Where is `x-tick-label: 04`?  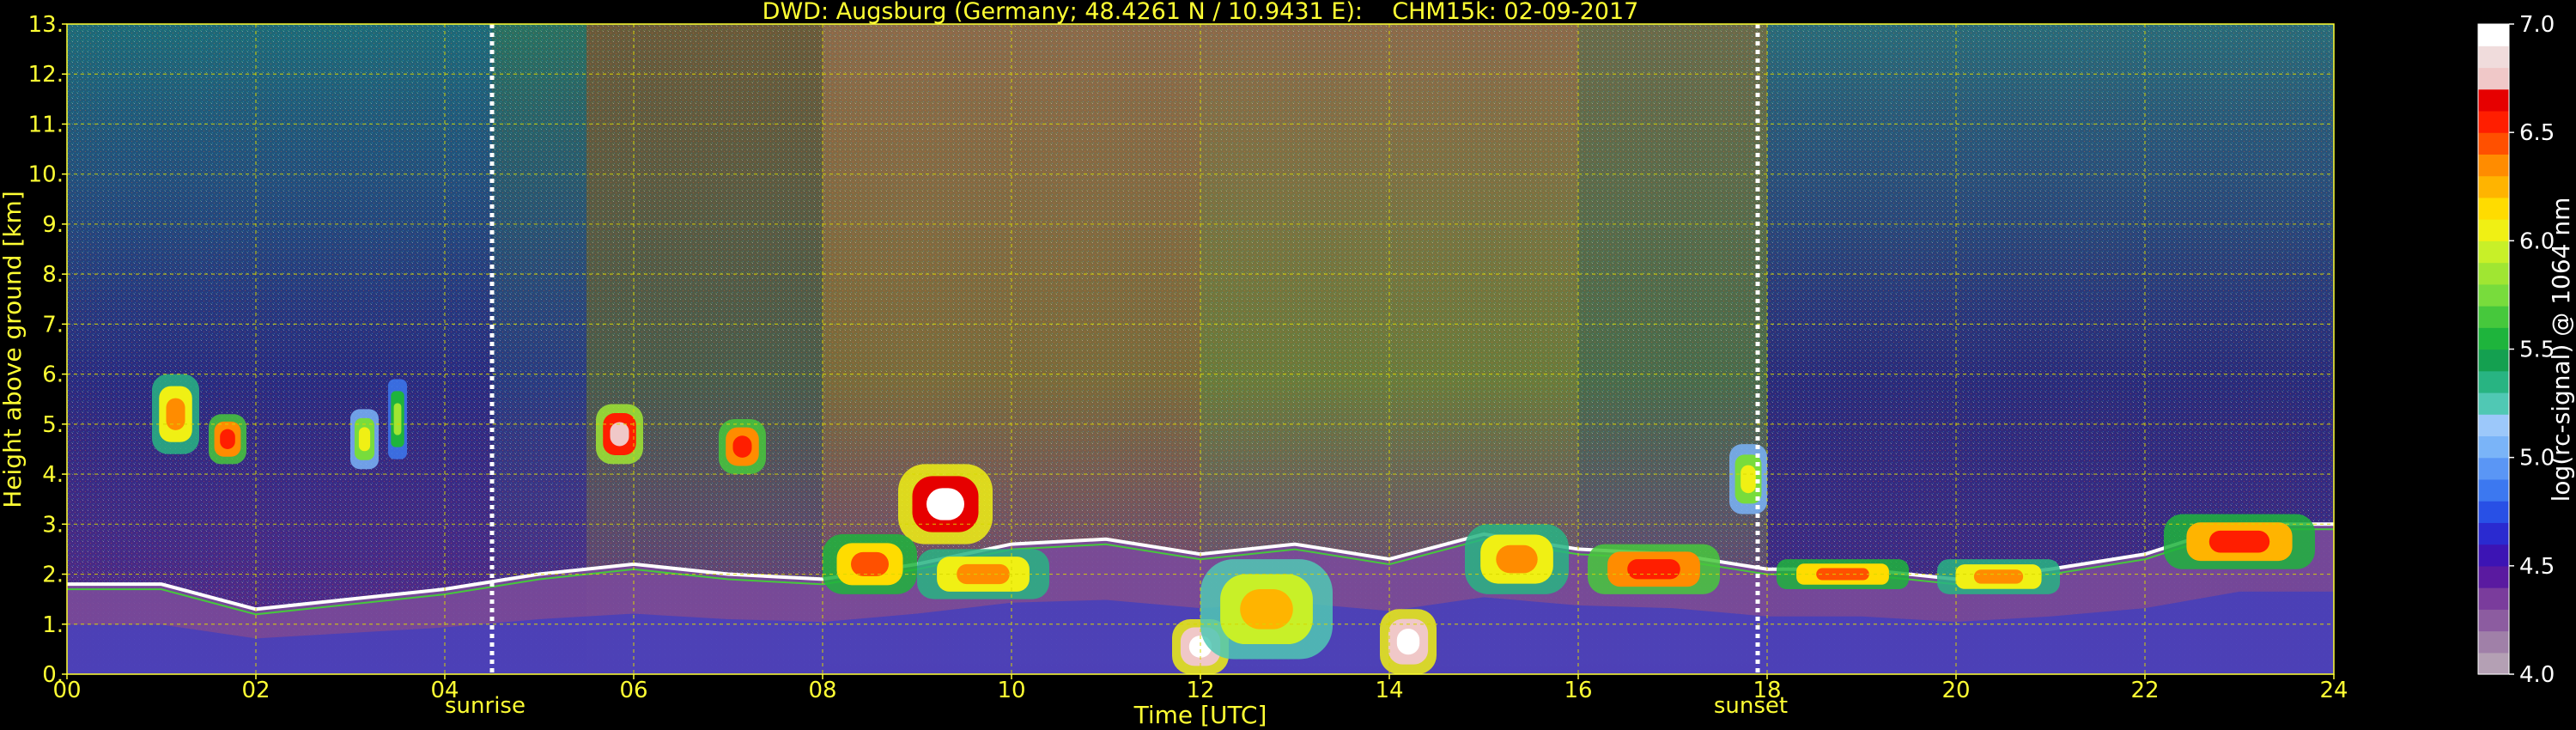
x-tick-label: 04 is located at coordinates (444, 690).